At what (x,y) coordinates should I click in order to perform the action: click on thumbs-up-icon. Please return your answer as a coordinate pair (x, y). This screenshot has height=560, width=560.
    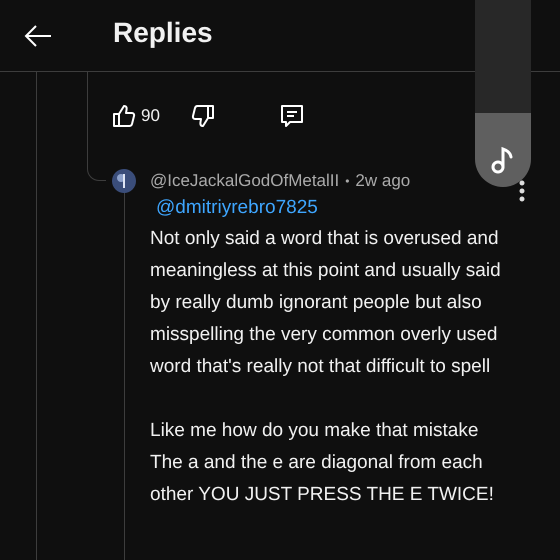
    Looking at the image, I should click on (124, 116).